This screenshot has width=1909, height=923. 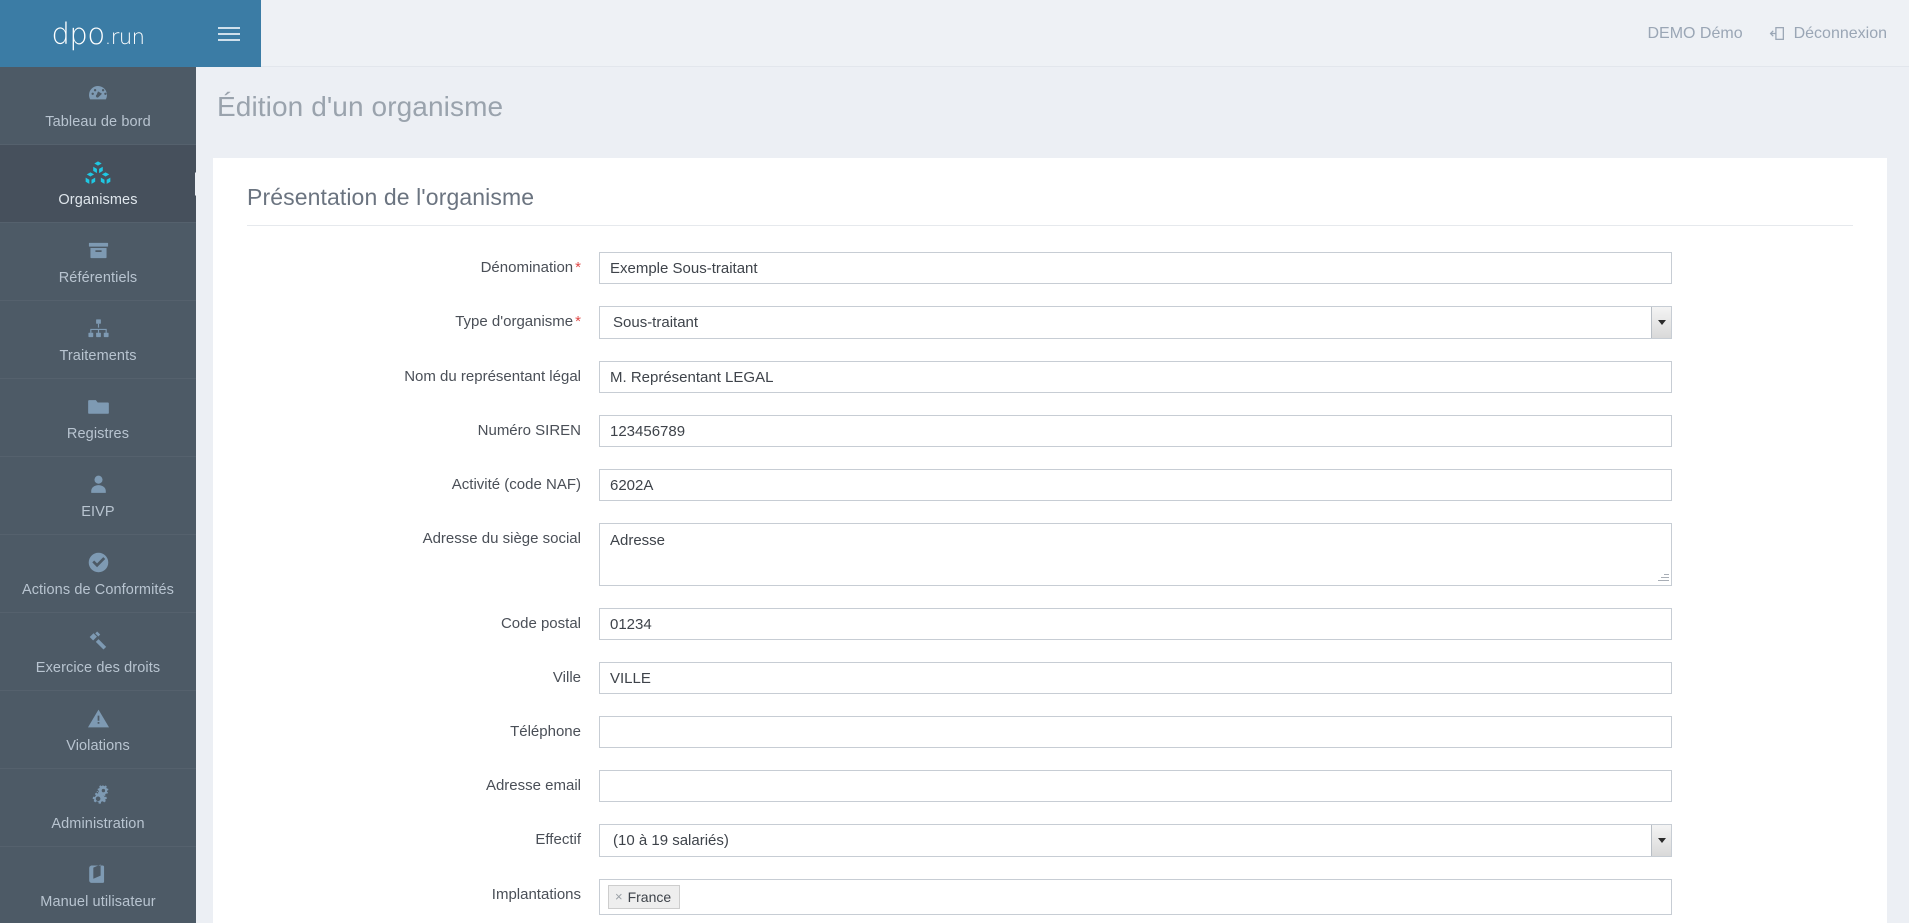 I want to click on form-row-siren: Numéro SIREN, so click(x=1050, y=431).